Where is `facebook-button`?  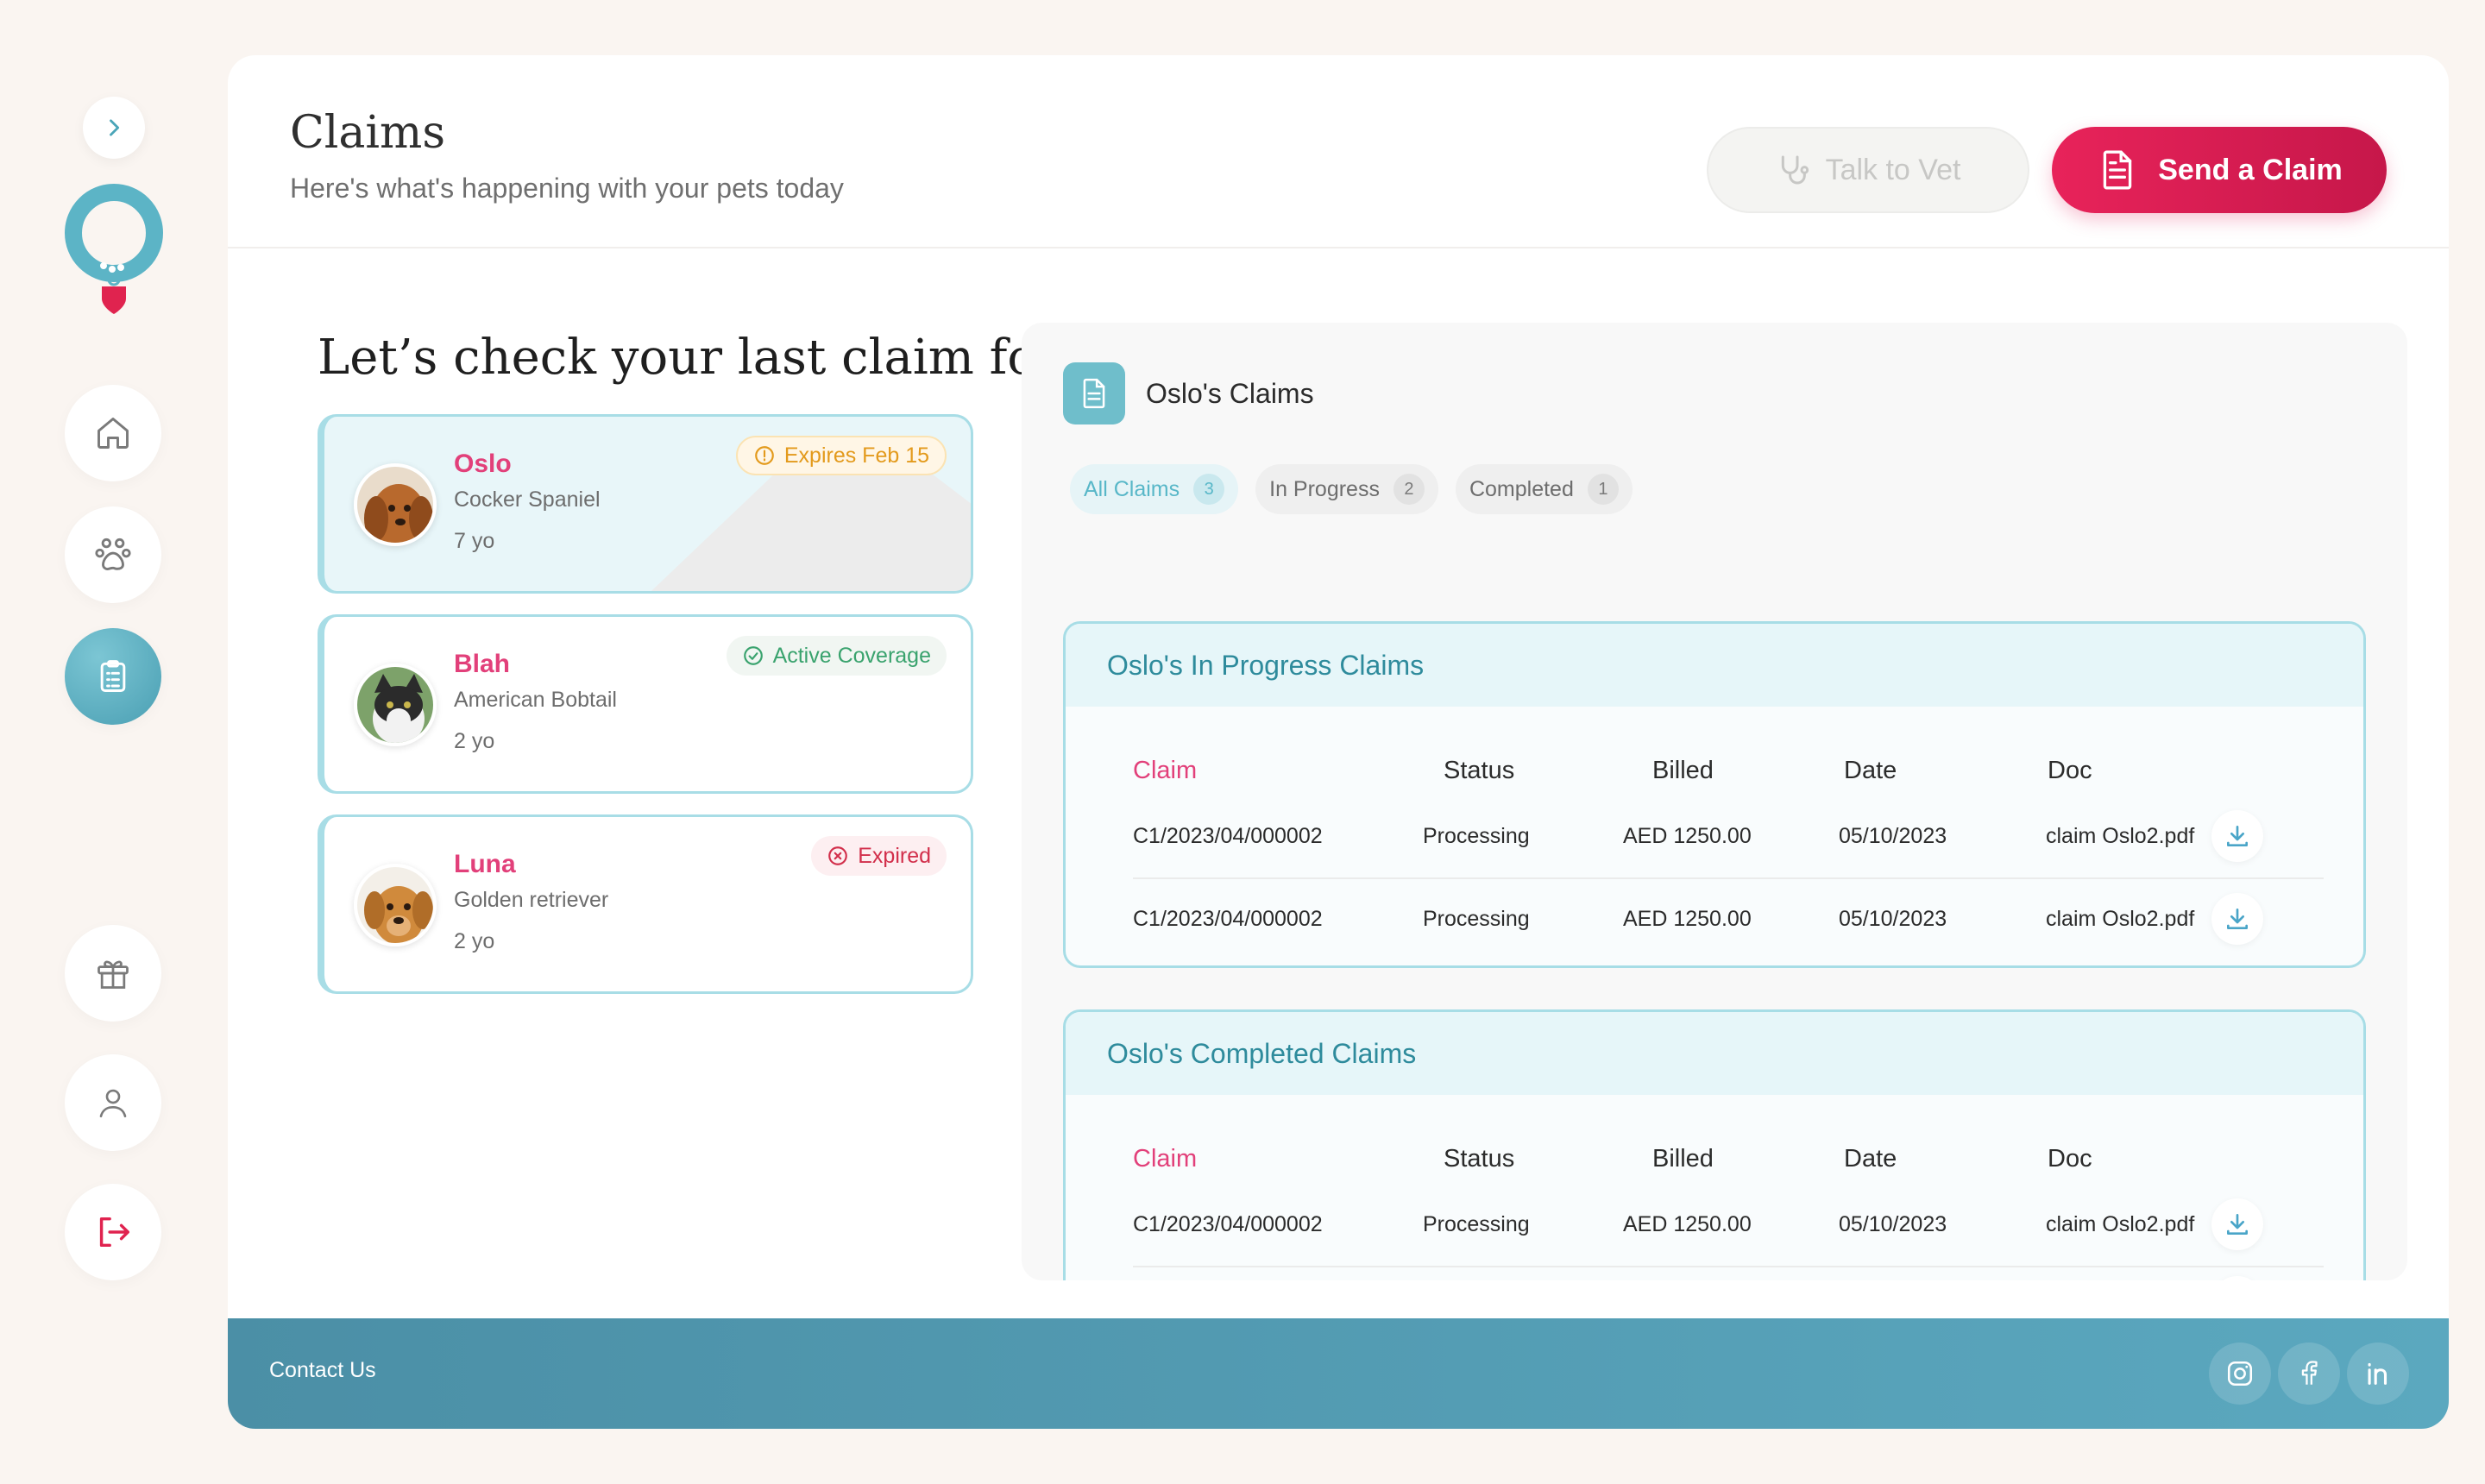
facebook-button is located at coordinates (2309, 1374).